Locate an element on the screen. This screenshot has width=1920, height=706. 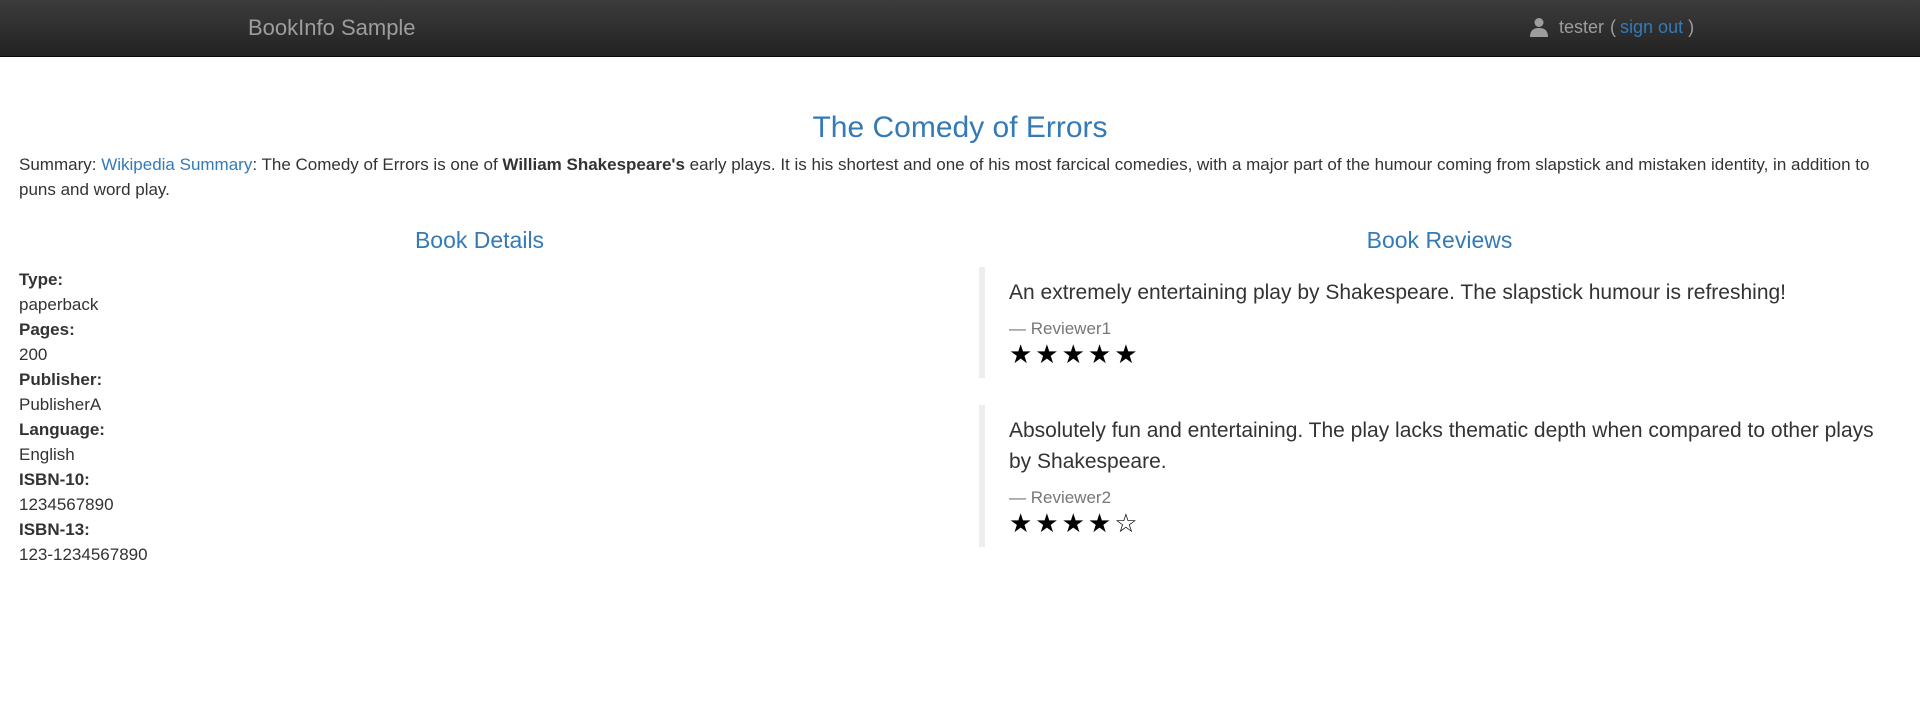
summary-text-1: : The Comedy of Errors is one of is located at coordinates (377, 164).